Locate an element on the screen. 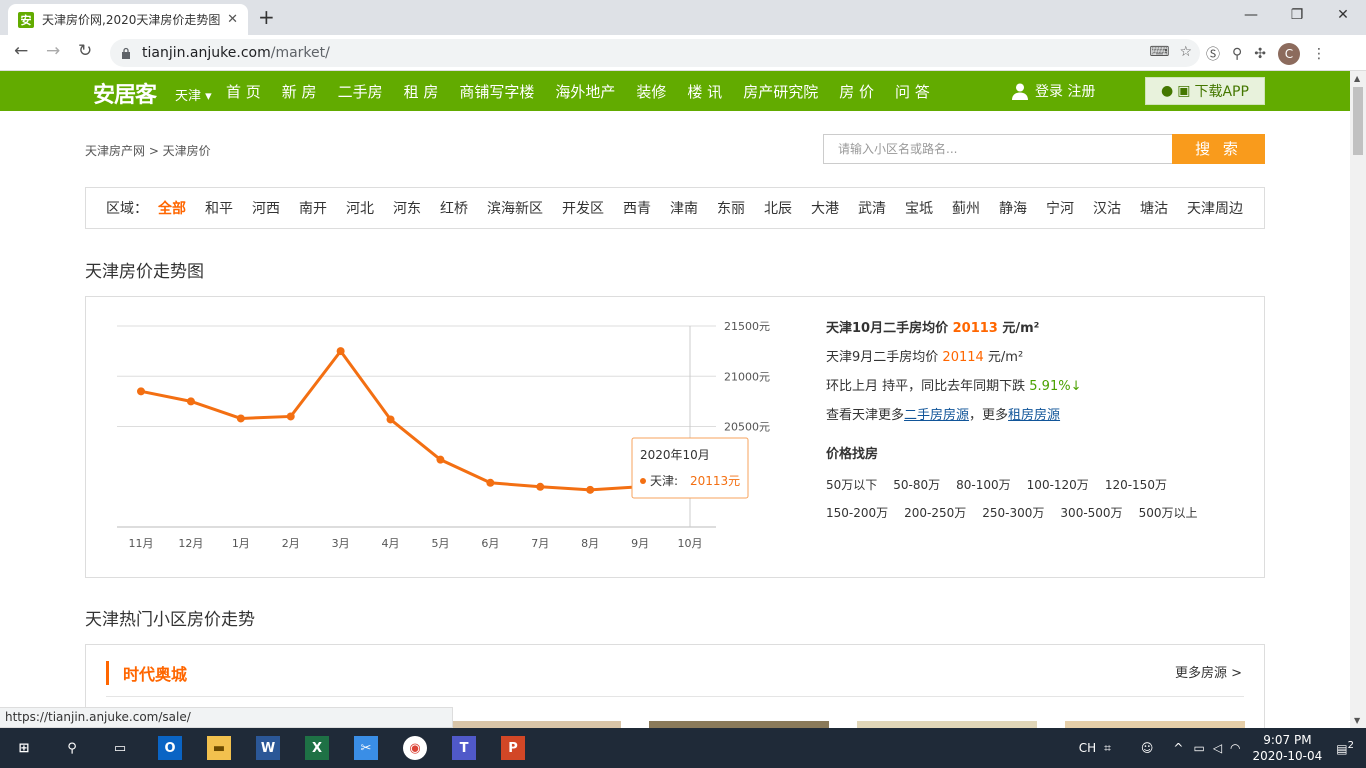  region-item: 蓟州 is located at coordinates (966, 208).